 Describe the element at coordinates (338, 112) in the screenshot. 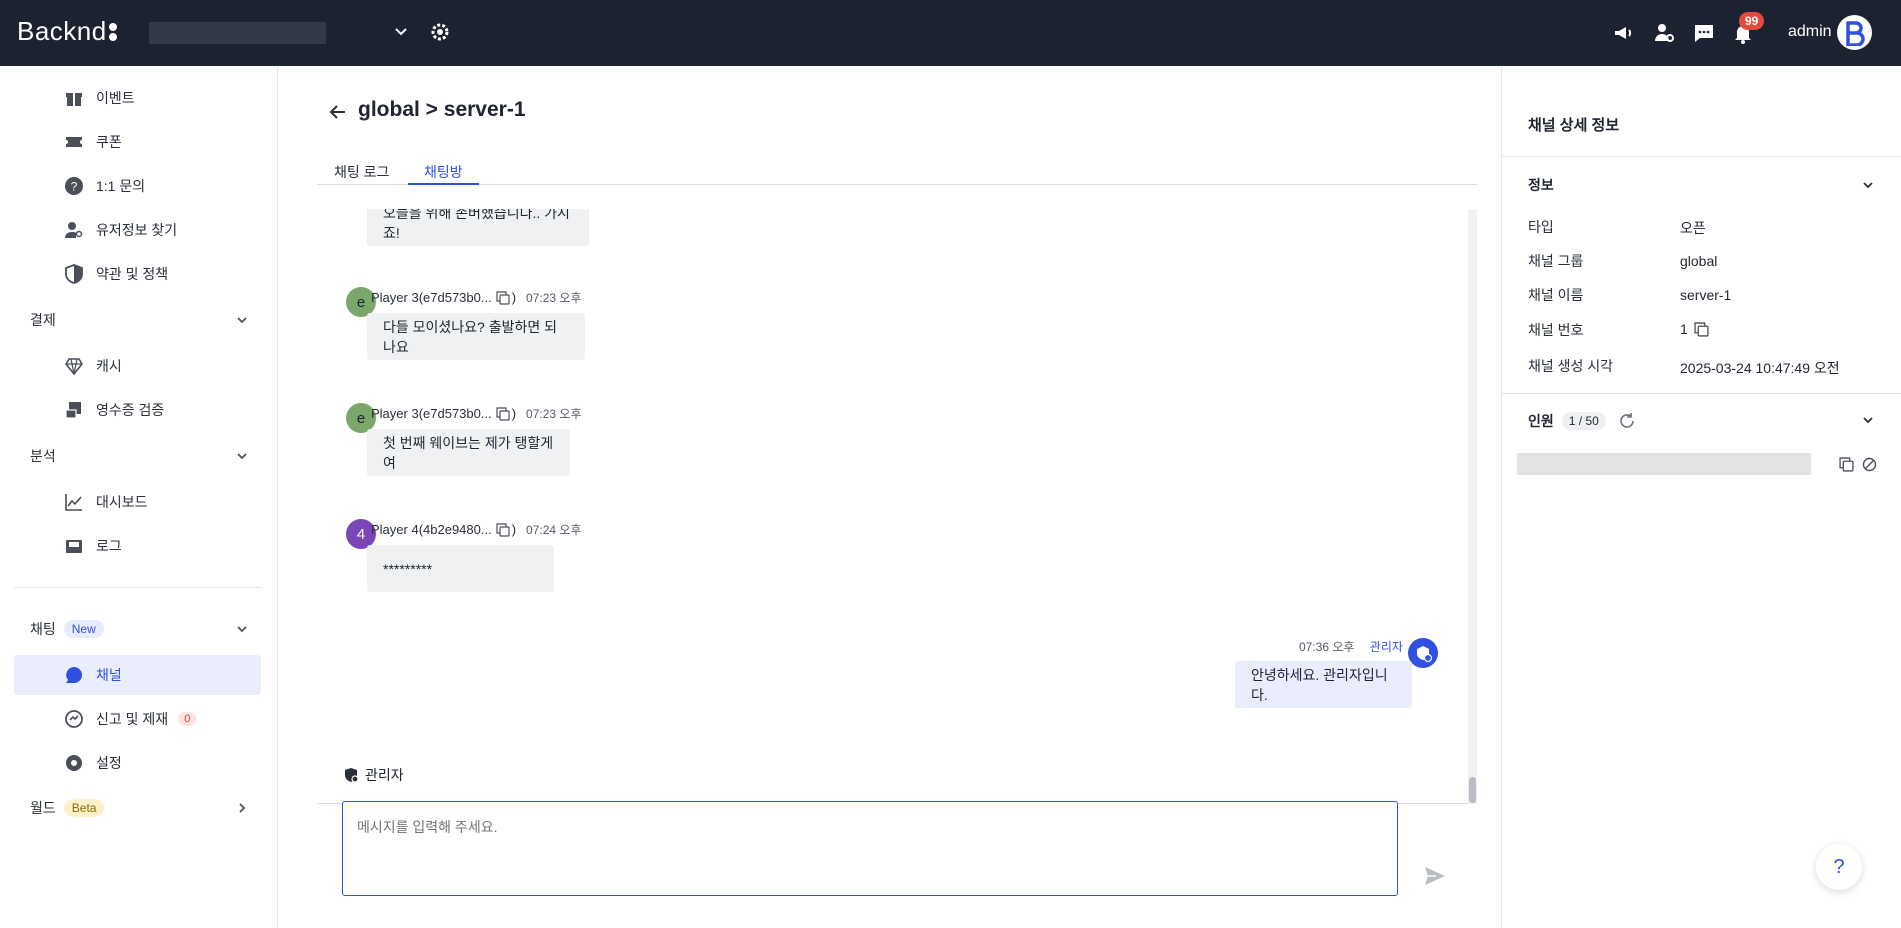

I see `back-arrow-icon` at that location.